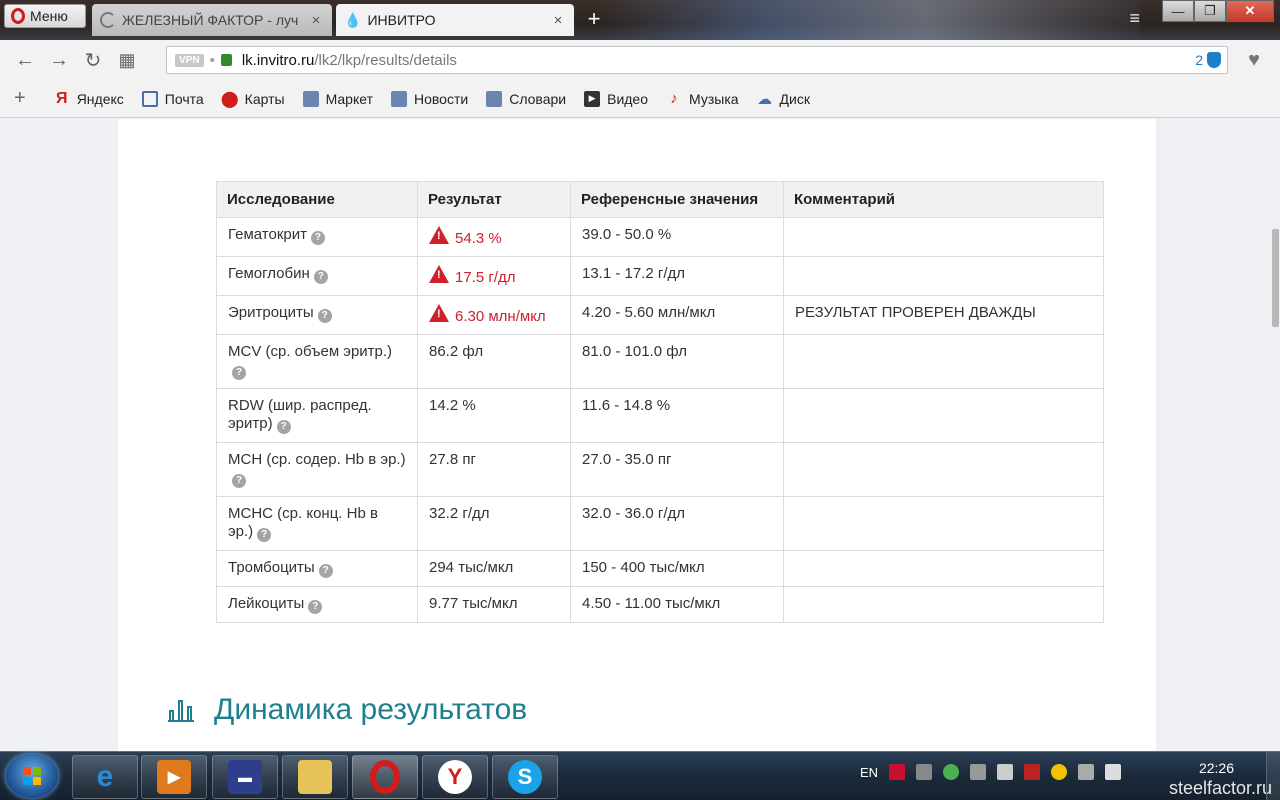 This screenshot has width=1280, height=800. Describe the element at coordinates (315, 777) in the screenshot. I see `taskbar-explorer` at that location.